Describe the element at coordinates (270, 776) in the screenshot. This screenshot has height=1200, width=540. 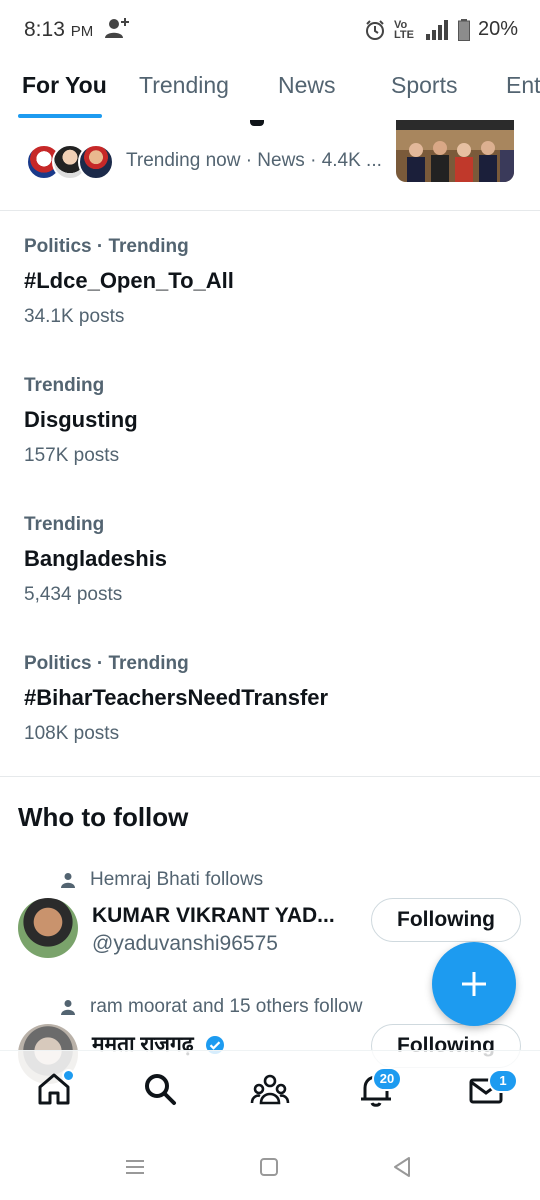
I see `section-divider` at that location.